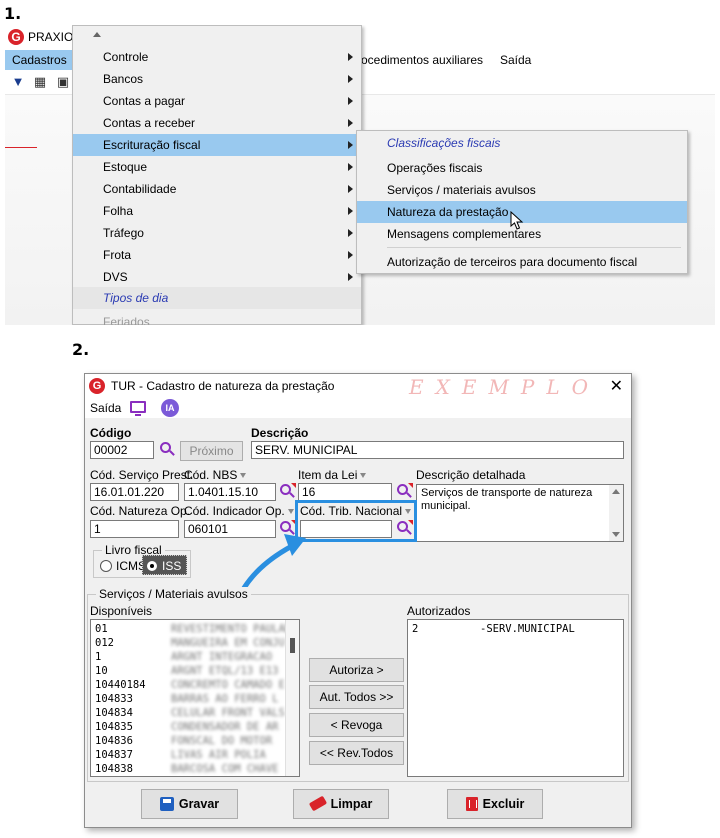 The width and height of the screenshot is (720, 838). Describe the element at coordinates (230, 492) in the screenshot. I see `cod-nbs-field: 1.0401.15.10` at that location.